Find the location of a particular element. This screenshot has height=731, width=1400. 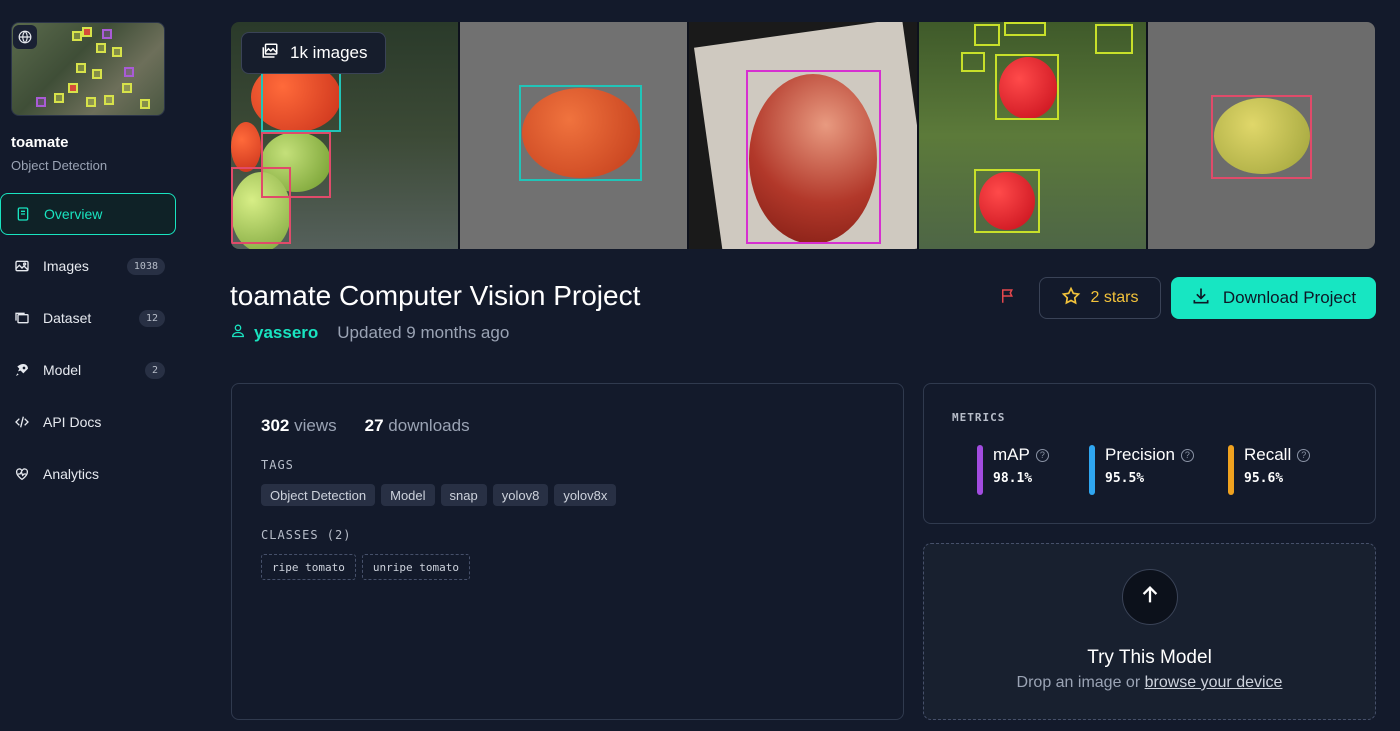

try-model-subtitle: Drop an image or browse your device is located at coordinates (1149, 682).